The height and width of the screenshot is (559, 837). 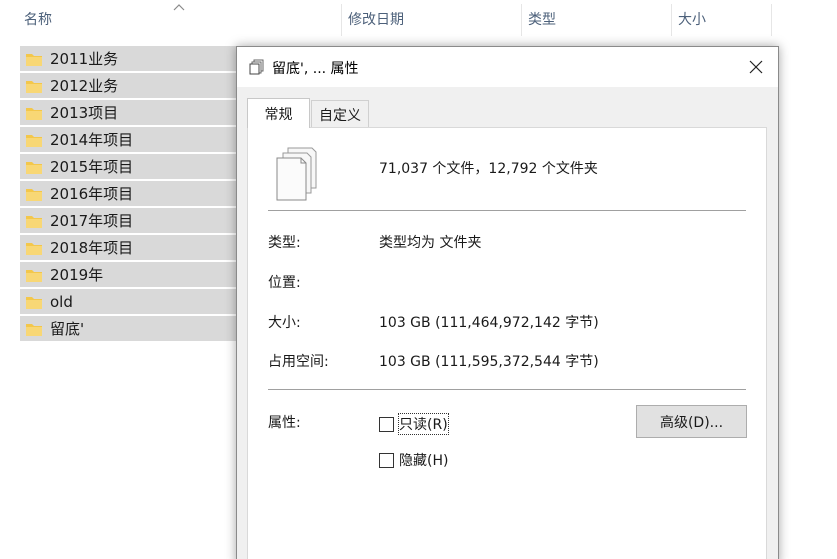 What do you see at coordinates (298, 362) in the screenshot?
I see `disk-size-label: 占用空间:` at bounding box center [298, 362].